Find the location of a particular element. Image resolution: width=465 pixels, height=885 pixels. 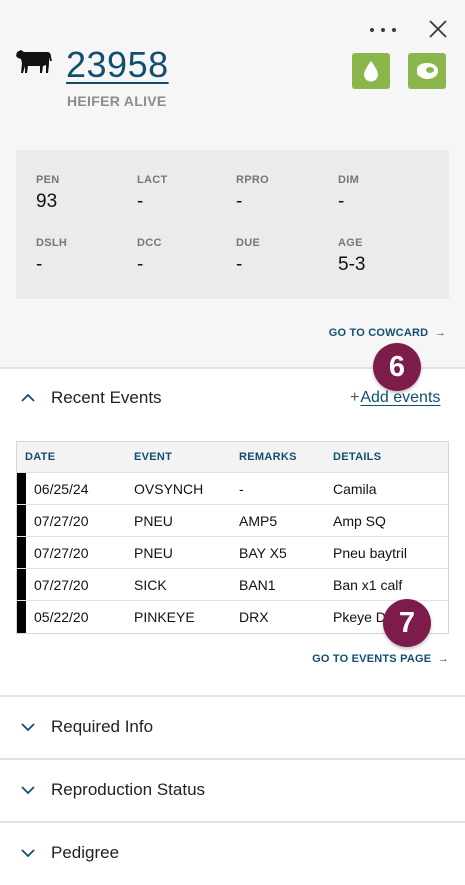

stat-label: DUE is located at coordinates (248, 243).